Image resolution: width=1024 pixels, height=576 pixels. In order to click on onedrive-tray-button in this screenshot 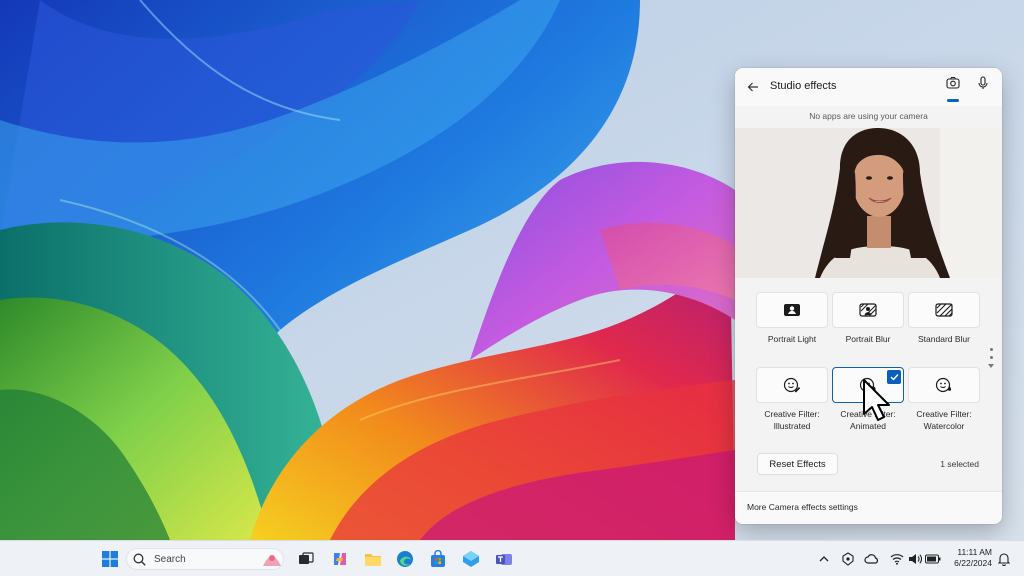, I will do `click(872, 559)`.